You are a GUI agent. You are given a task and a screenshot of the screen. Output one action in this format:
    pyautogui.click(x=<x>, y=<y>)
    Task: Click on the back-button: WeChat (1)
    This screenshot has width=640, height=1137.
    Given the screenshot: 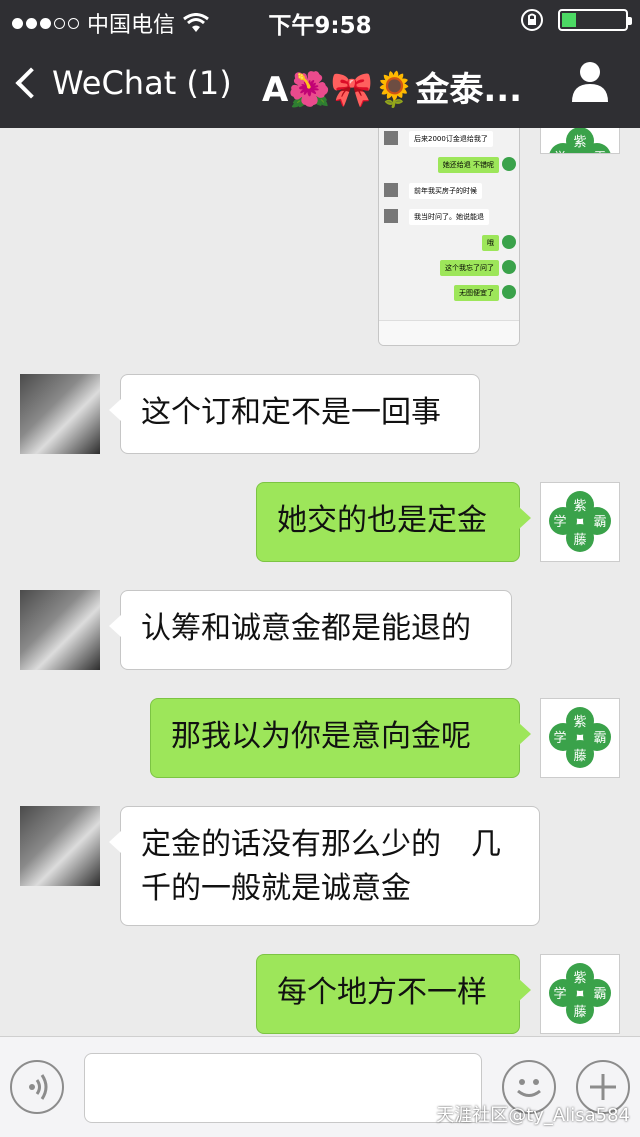 What is the action you would take?
    pyautogui.click(x=123, y=83)
    